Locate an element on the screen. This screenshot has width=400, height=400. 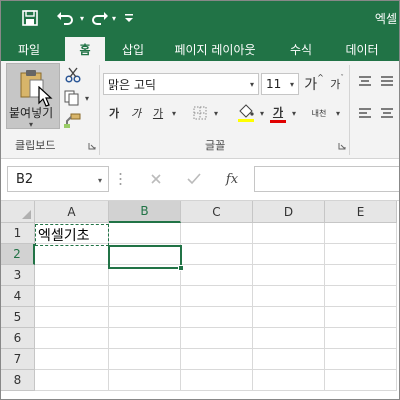
font-name-select: 맑은 고딕 ▾ is located at coordinates (181, 84).